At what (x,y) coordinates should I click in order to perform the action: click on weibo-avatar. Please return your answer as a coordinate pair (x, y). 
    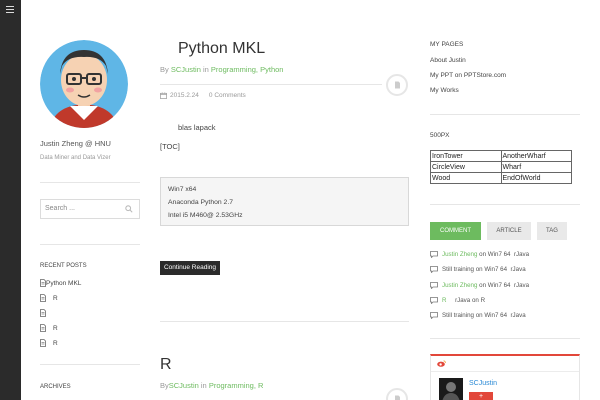
    Looking at the image, I should click on (451, 389).